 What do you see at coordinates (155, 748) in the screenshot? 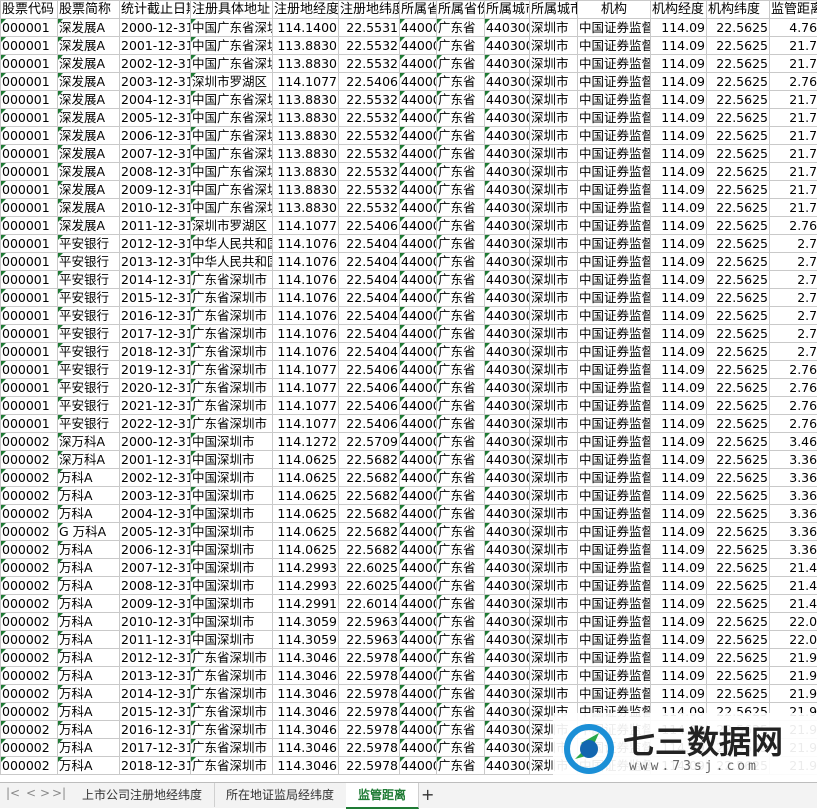
I see `table-cell: 2017-12-31` at bounding box center [155, 748].